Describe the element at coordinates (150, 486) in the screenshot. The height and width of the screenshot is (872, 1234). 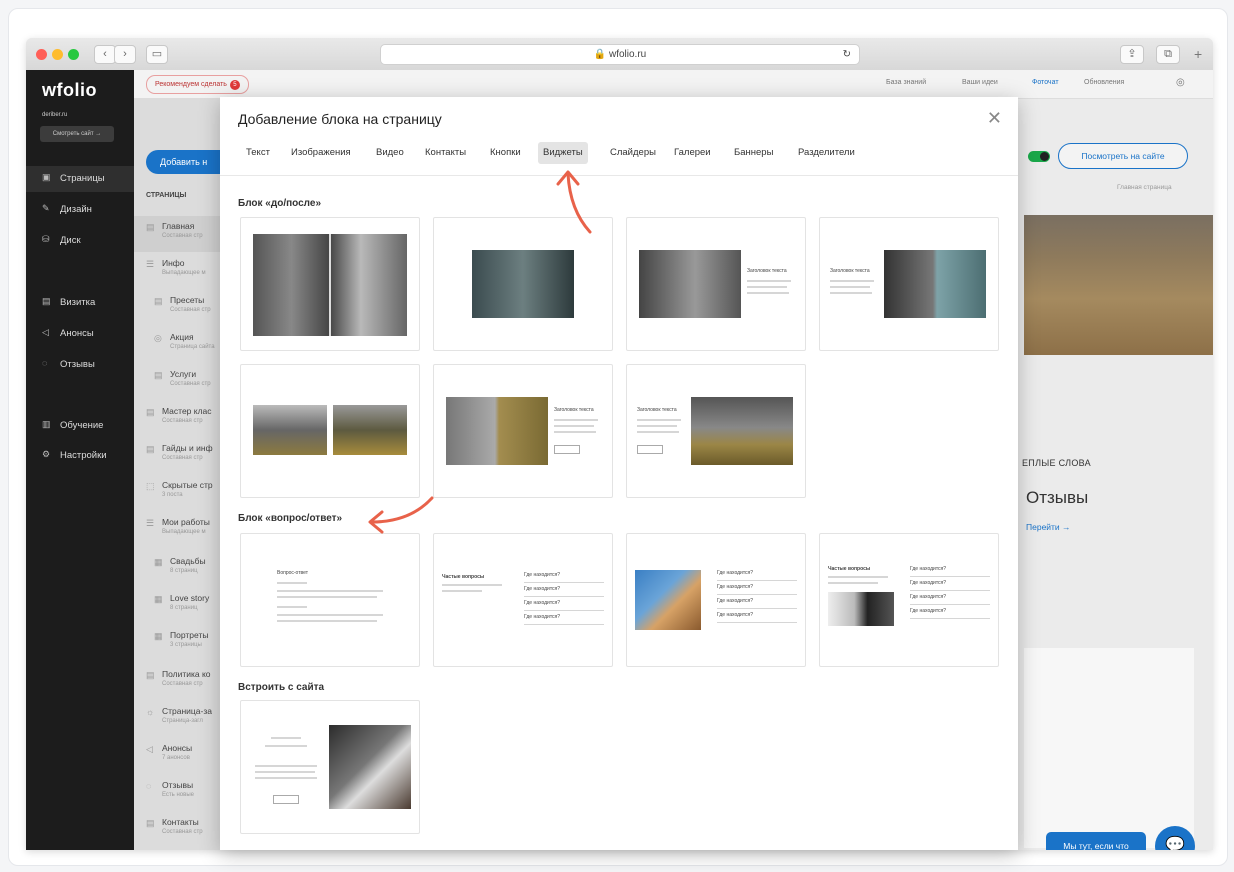
I see `page-icon: ⬚` at that location.